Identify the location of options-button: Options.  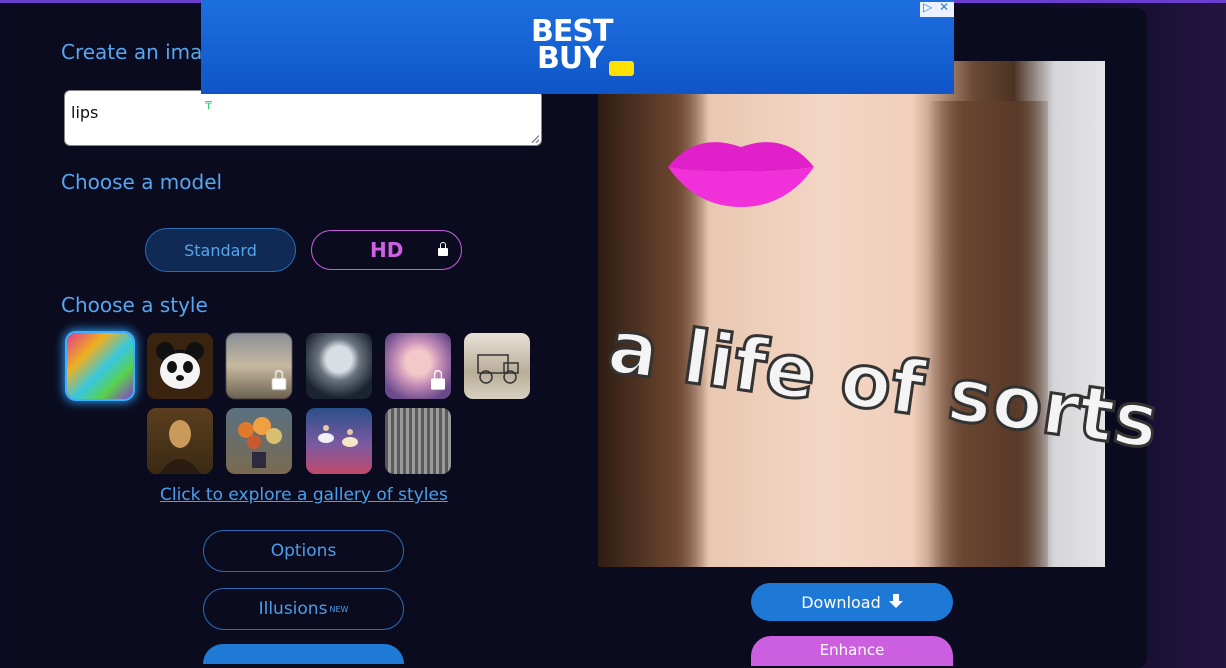
(303, 551).